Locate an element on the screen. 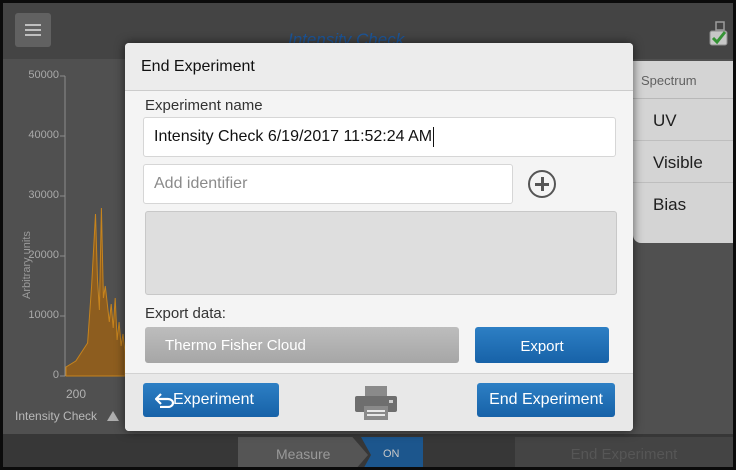 Image resolution: width=736 pixels, height=470 pixels. print-icon is located at coordinates (376, 403).